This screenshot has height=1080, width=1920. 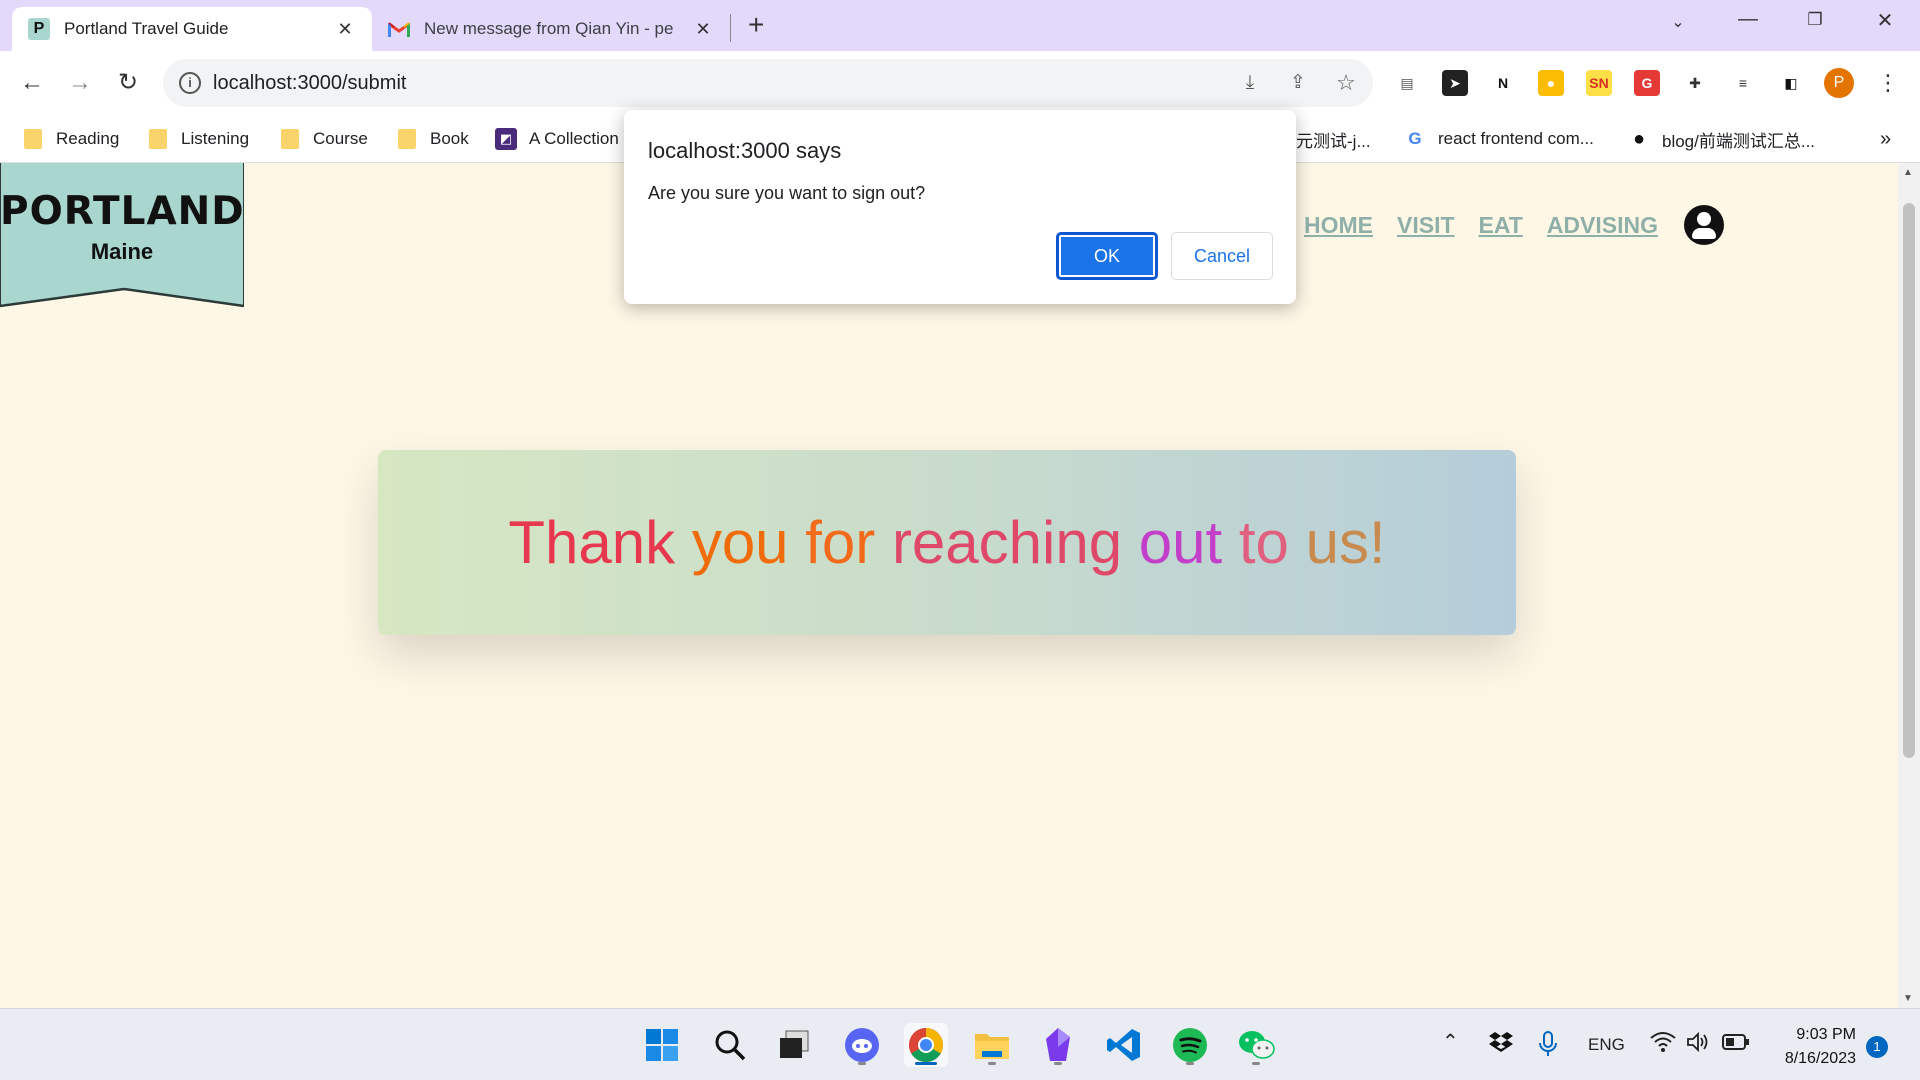 What do you see at coordinates (80, 83) in the screenshot?
I see `forward-icon: →` at bounding box center [80, 83].